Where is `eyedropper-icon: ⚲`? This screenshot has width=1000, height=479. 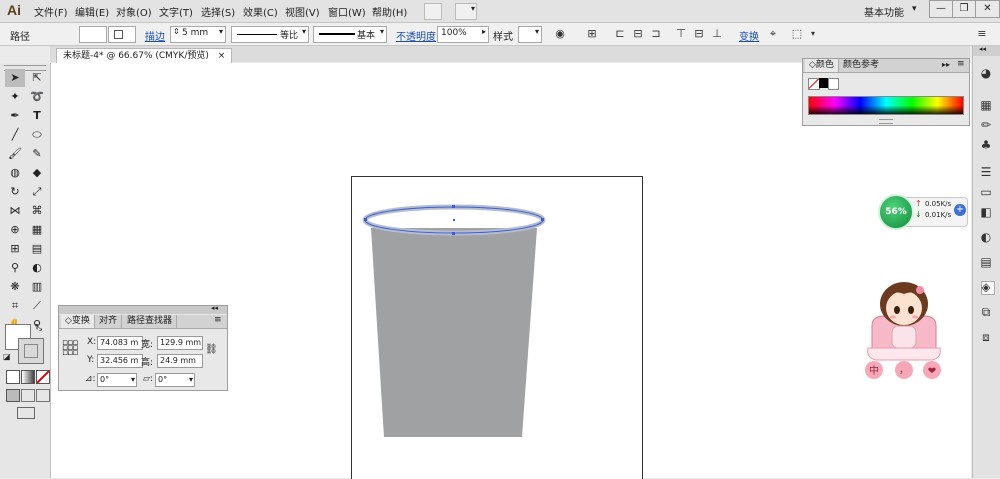
eyedropper-icon: ⚲ is located at coordinates (15, 268).